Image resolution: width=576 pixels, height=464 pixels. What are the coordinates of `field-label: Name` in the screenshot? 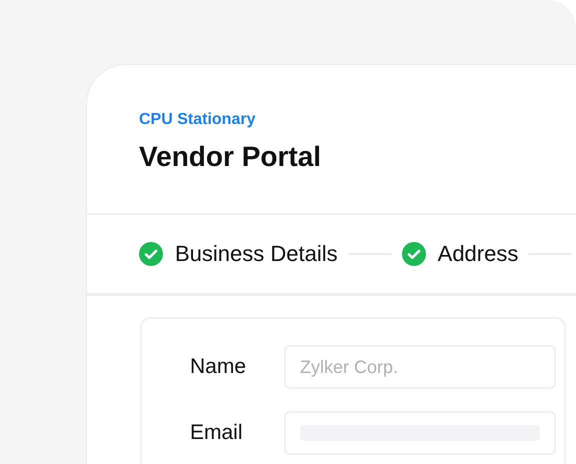 It's located at (219, 367).